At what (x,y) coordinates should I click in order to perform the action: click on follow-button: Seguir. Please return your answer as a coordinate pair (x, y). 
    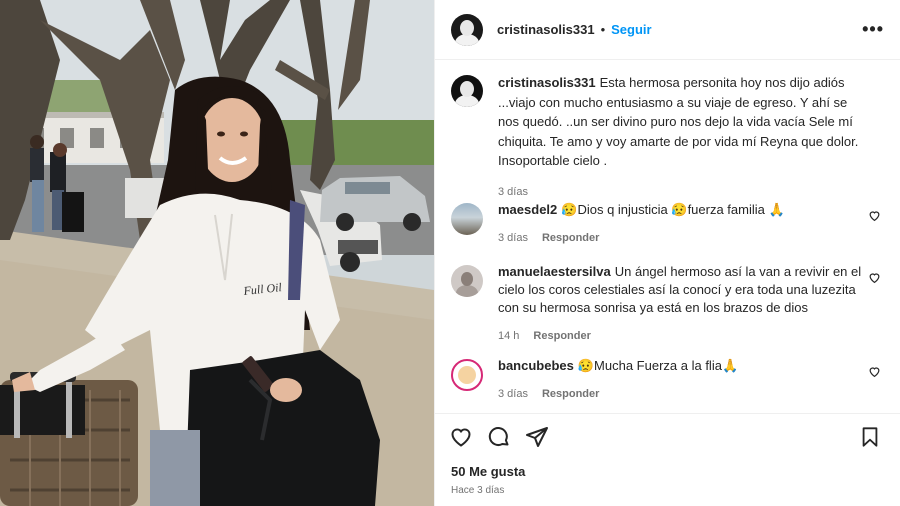
    Looking at the image, I should click on (631, 29).